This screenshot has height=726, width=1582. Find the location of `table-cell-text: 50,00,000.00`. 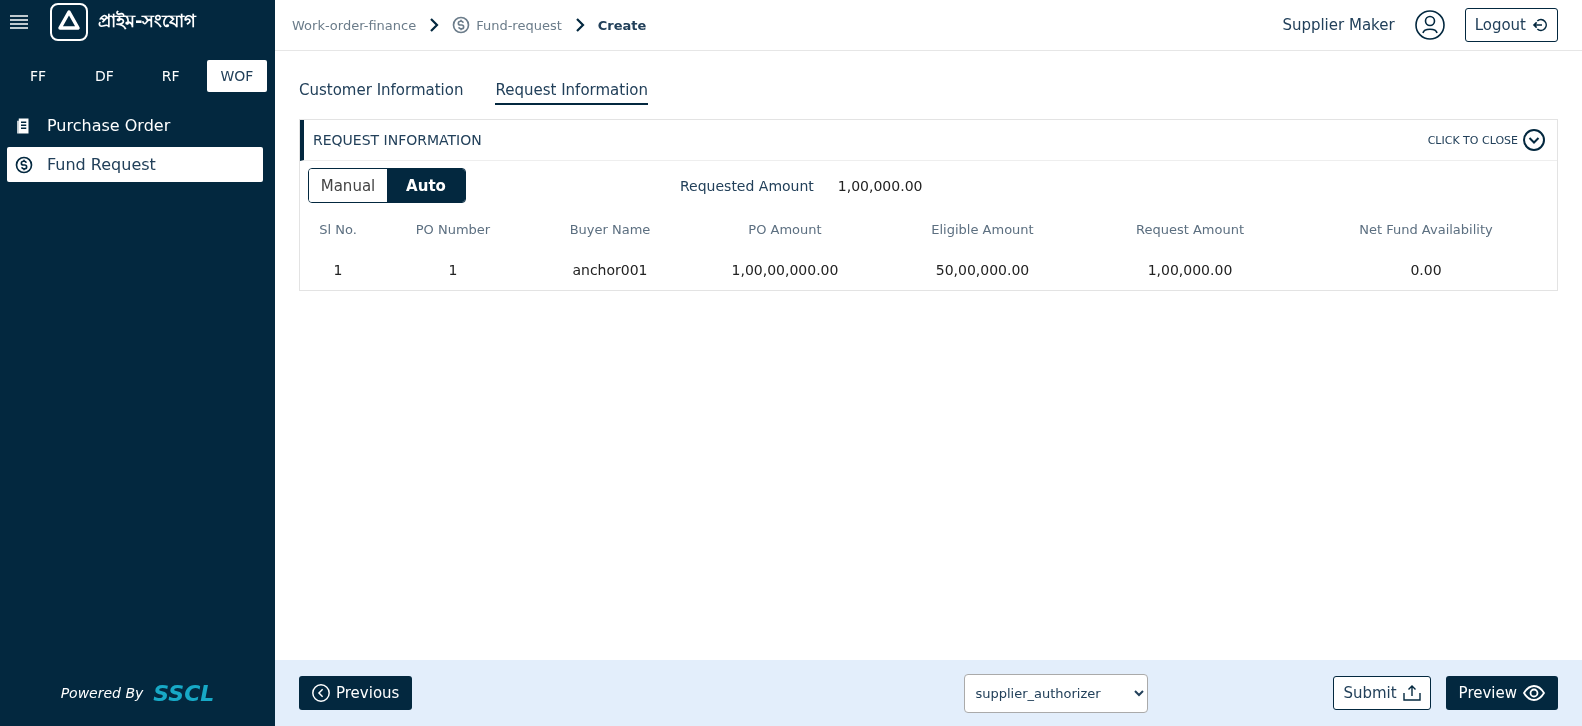

table-cell-text: 50,00,000.00 is located at coordinates (982, 270).